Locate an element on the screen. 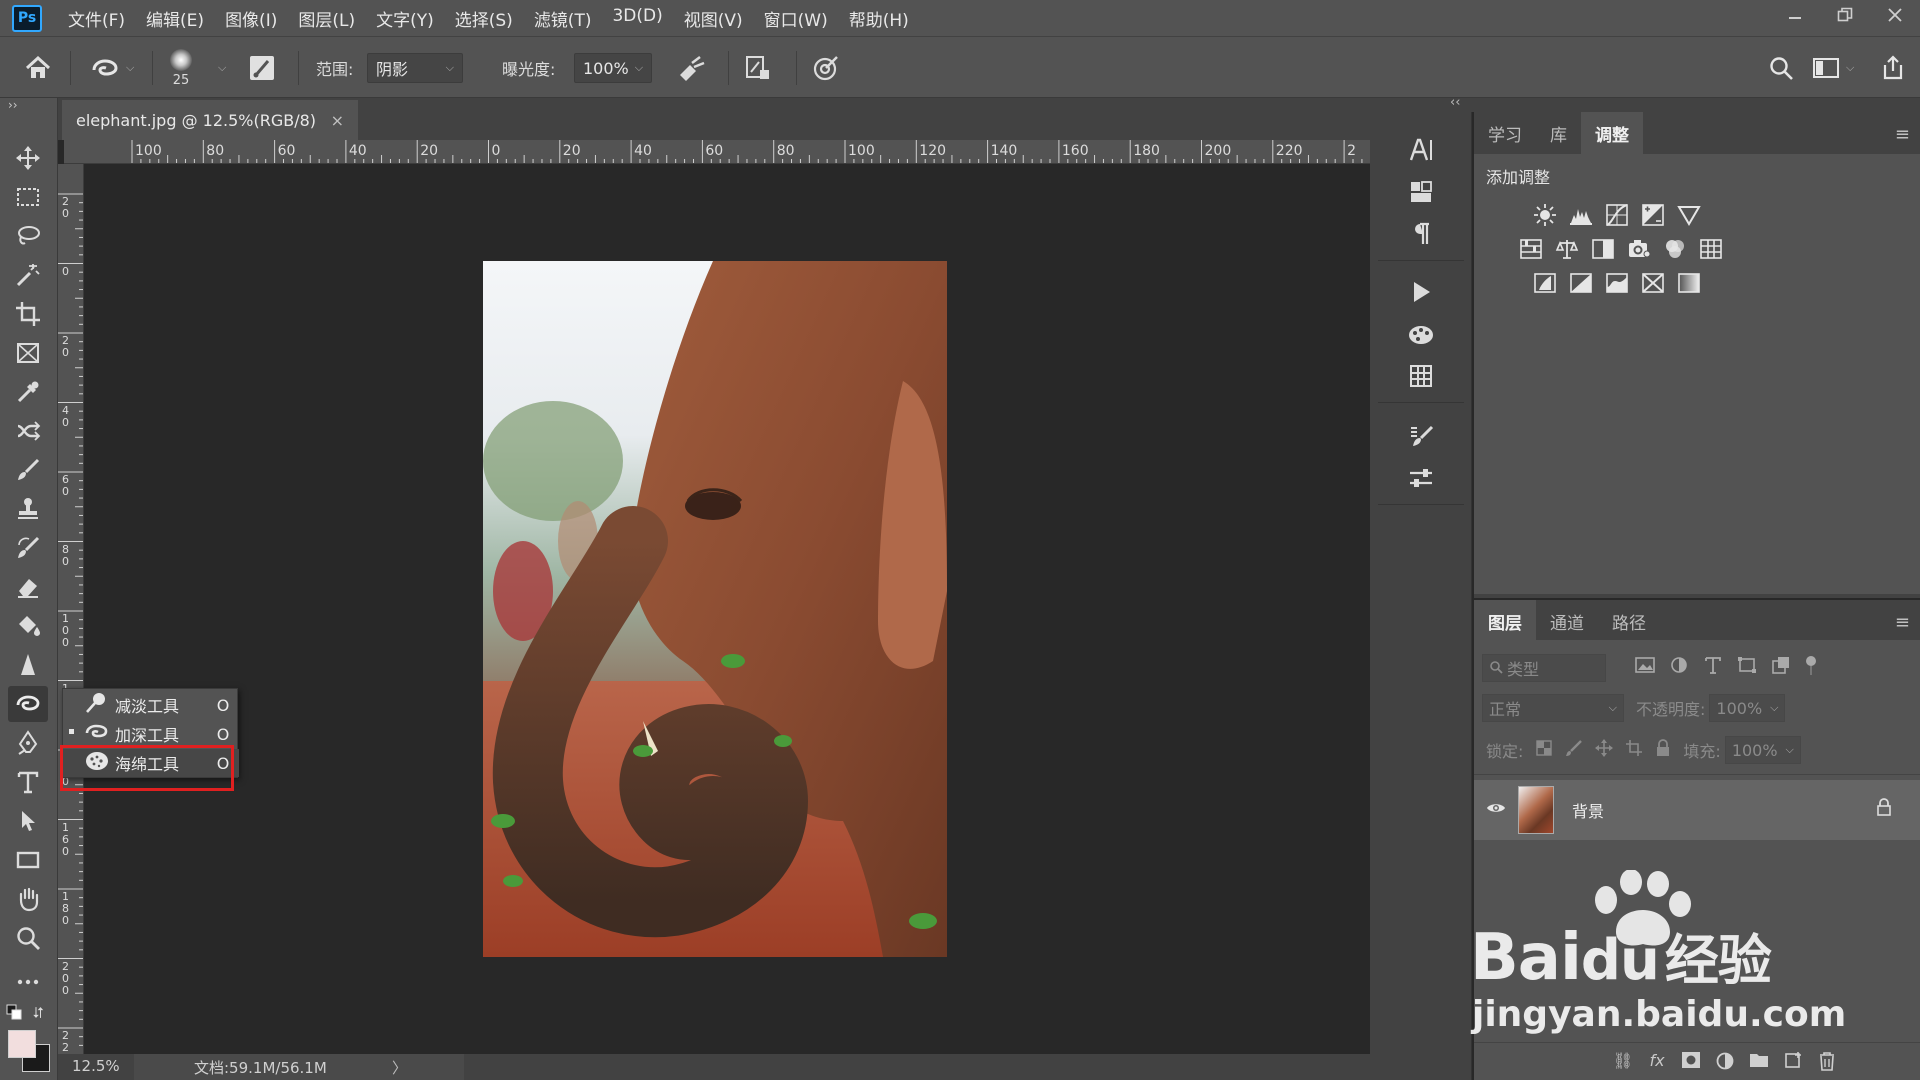  home-icon is located at coordinates (38, 68).